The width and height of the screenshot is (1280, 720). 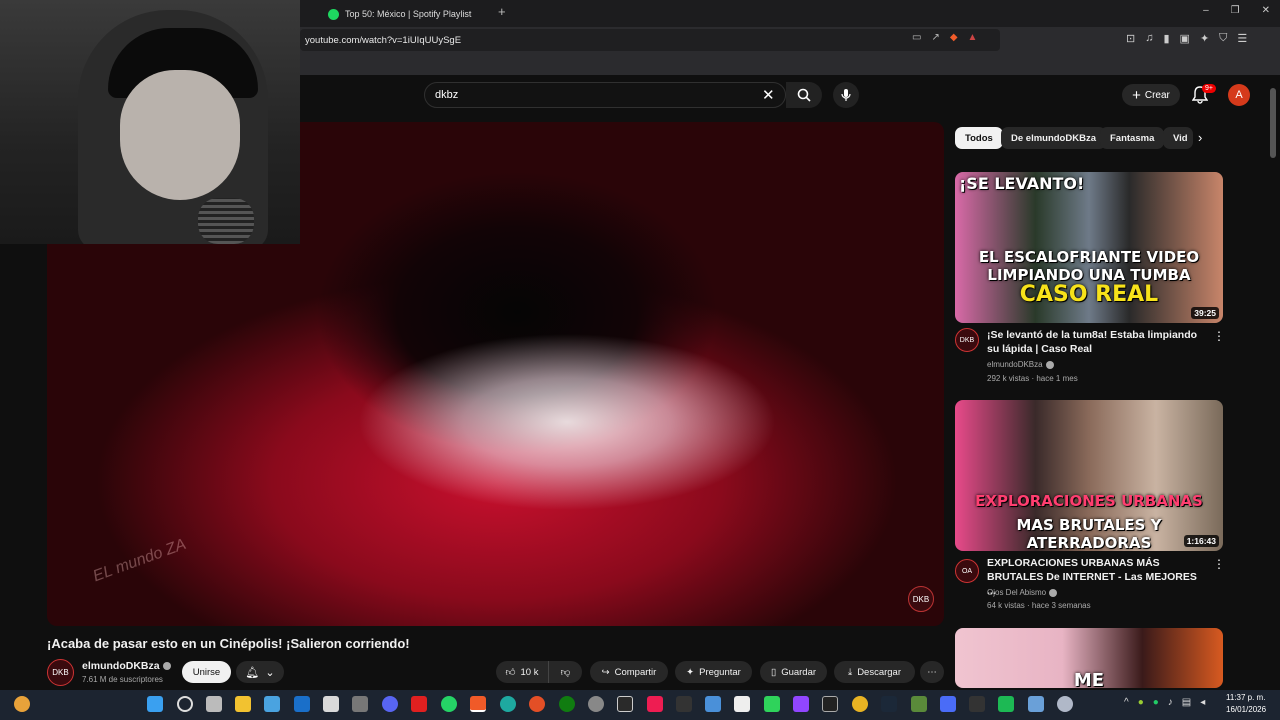 What do you see at coordinates (214, 704) in the screenshot?
I see `task-view-icon` at bounding box center [214, 704].